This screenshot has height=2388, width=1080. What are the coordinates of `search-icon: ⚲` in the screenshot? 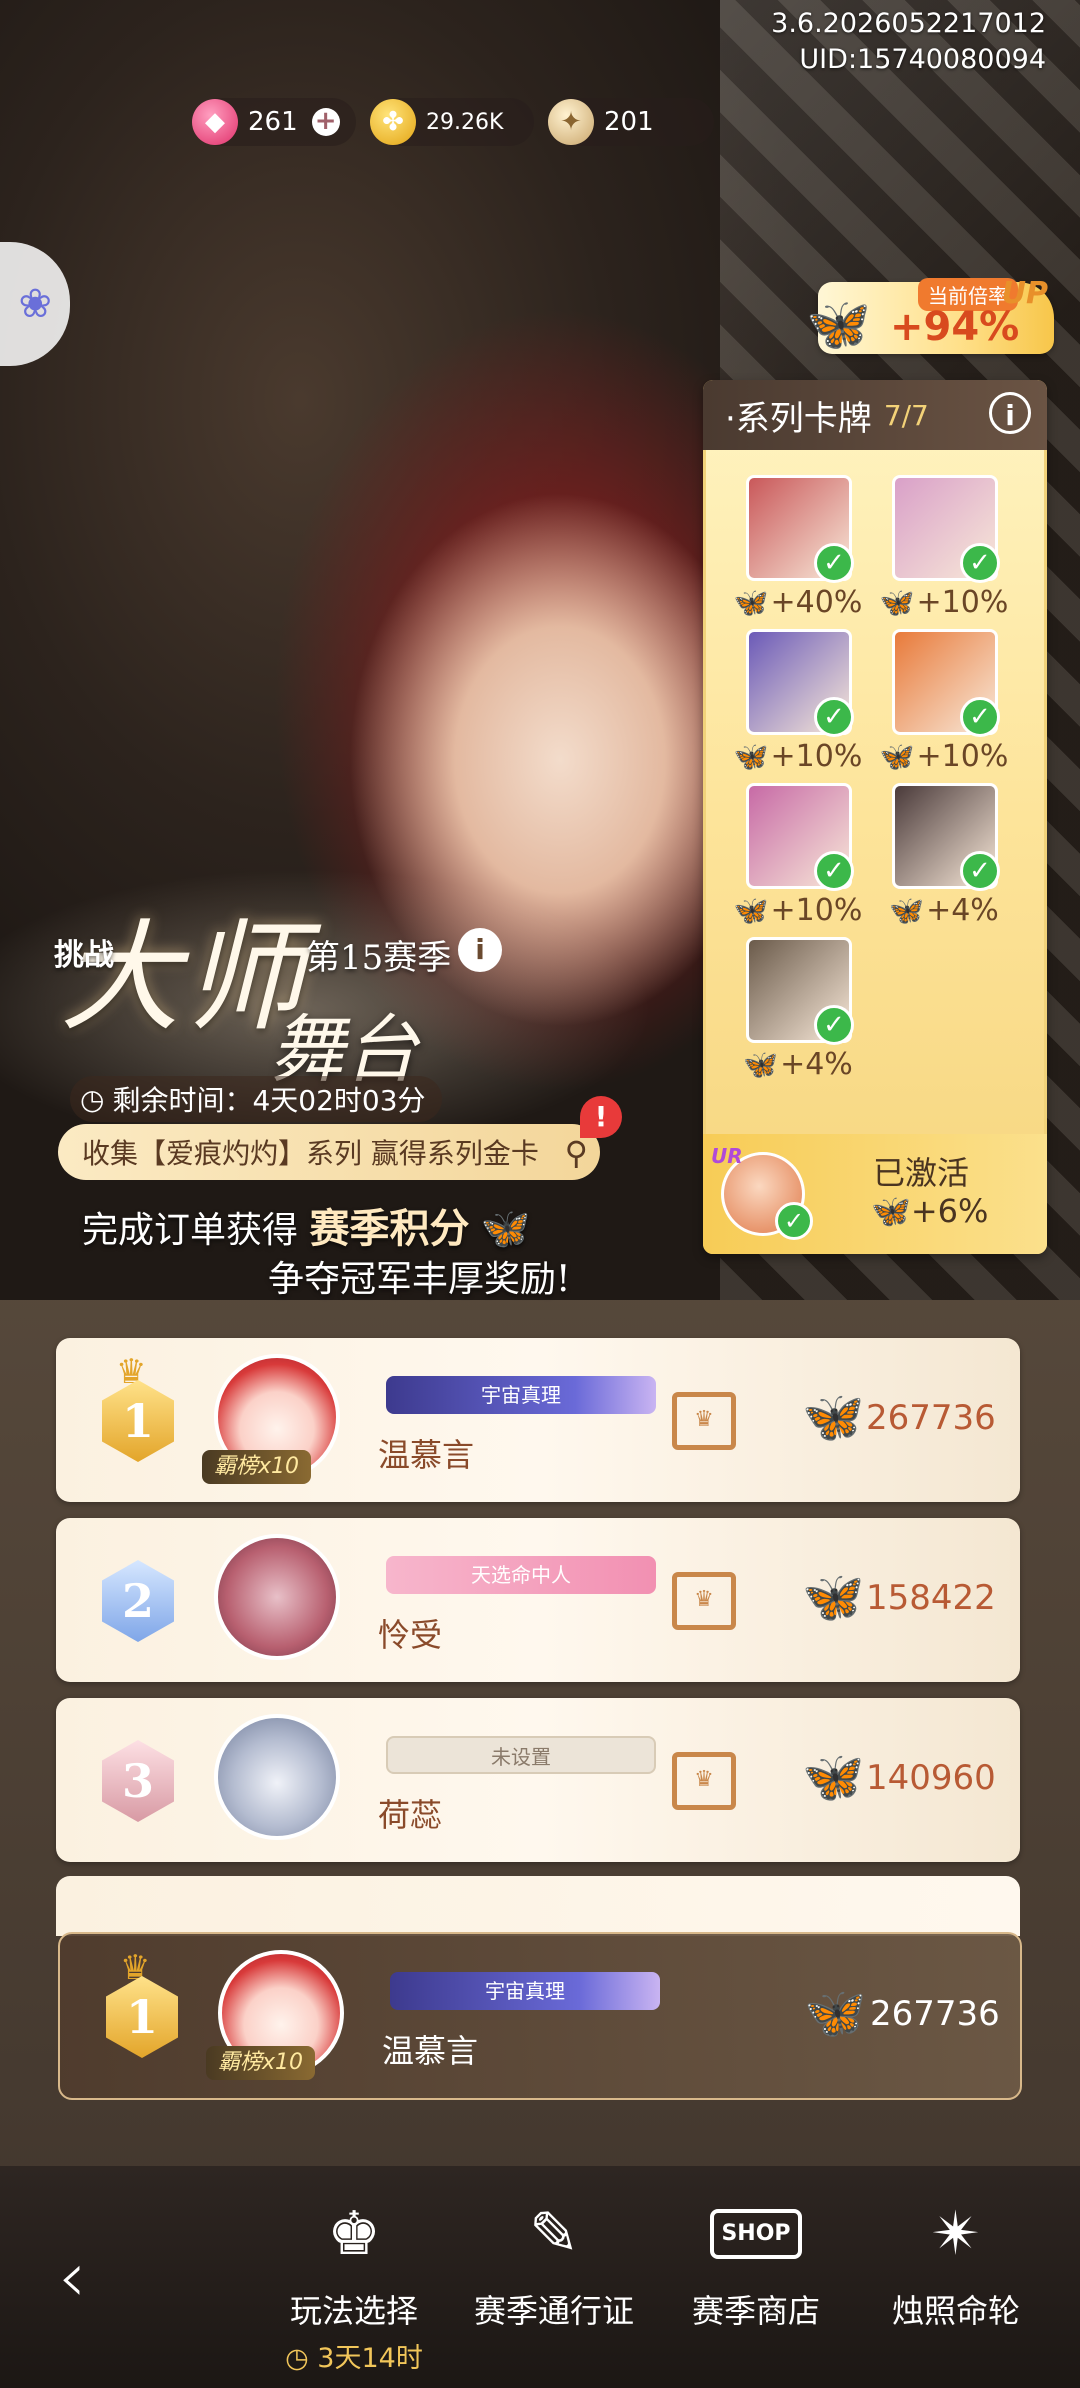 It's located at (576, 1153).